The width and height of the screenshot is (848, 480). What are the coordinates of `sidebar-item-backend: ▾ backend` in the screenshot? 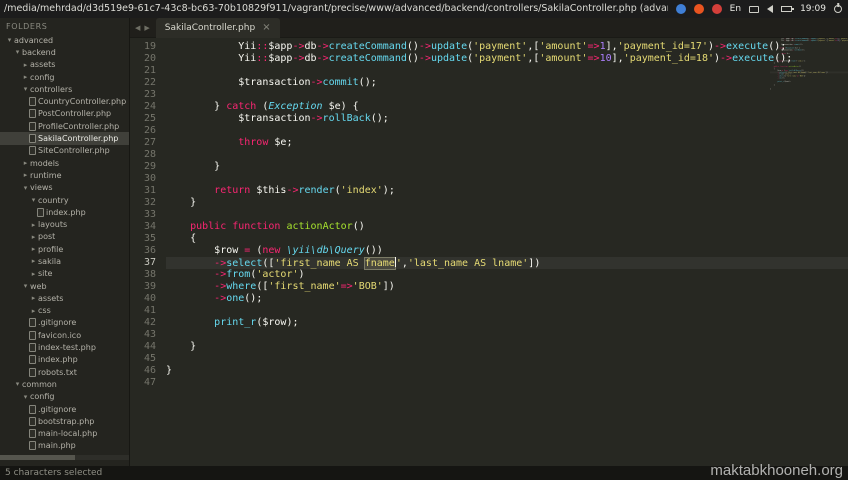 It's located at (64, 52).